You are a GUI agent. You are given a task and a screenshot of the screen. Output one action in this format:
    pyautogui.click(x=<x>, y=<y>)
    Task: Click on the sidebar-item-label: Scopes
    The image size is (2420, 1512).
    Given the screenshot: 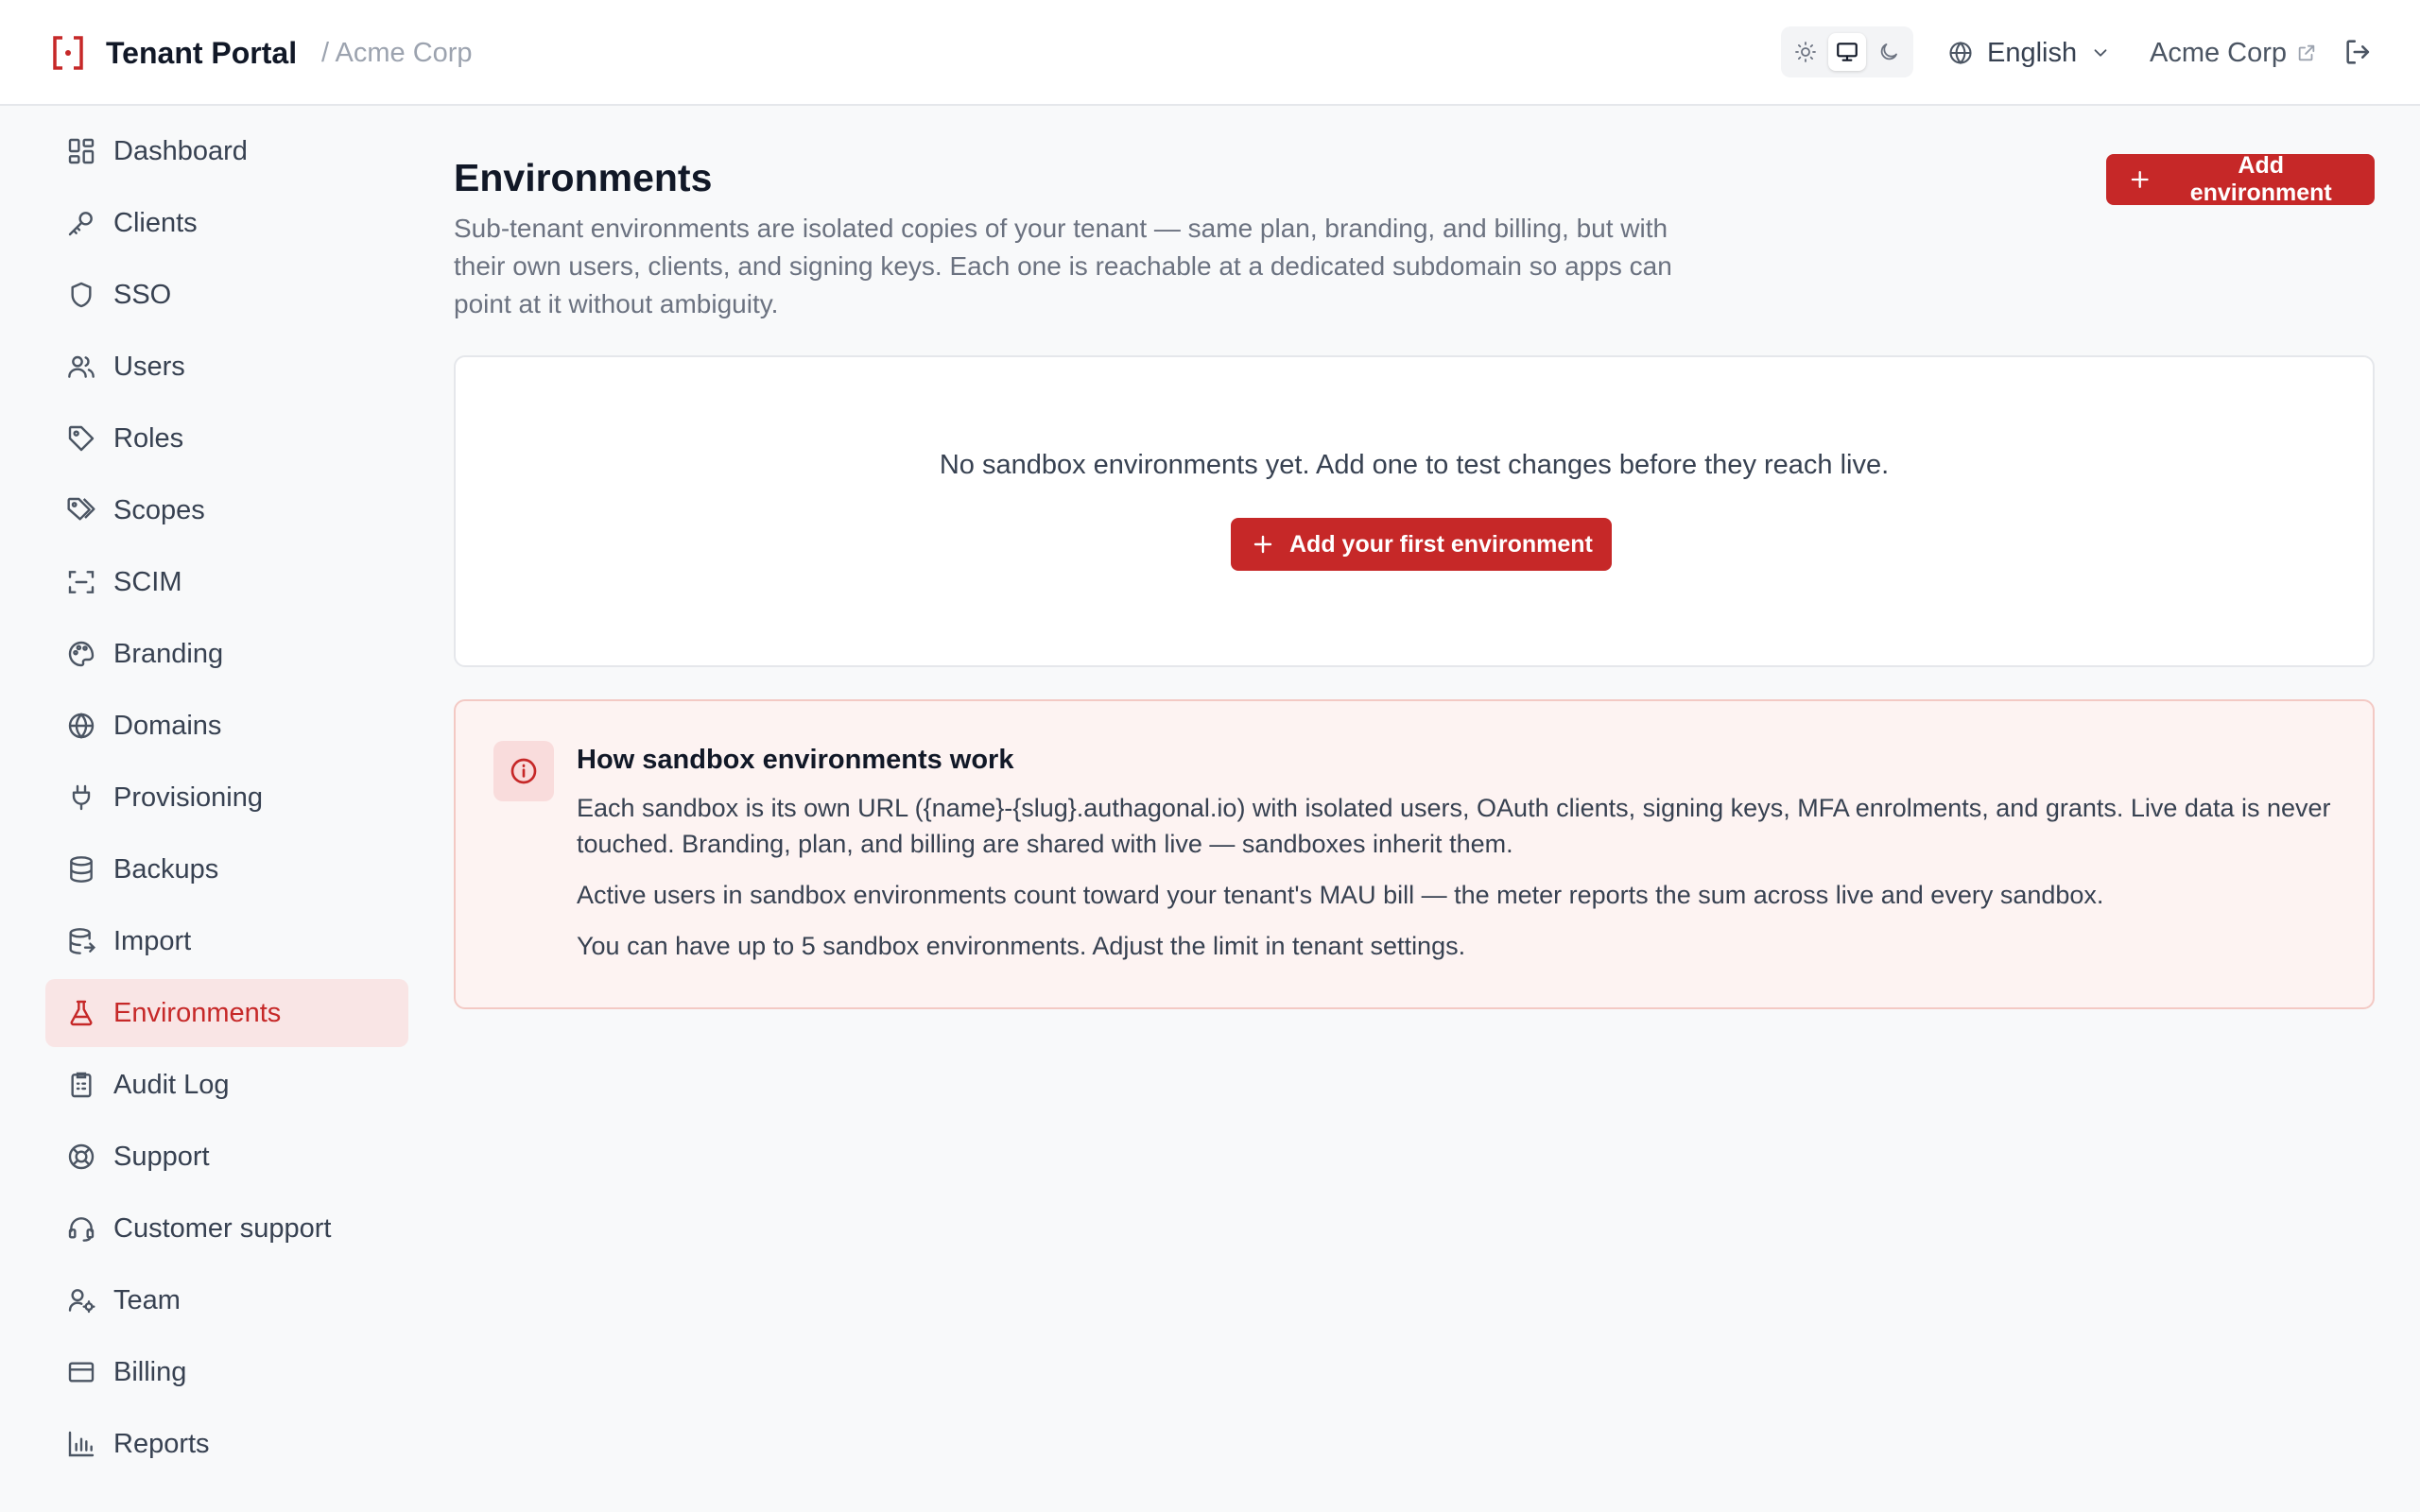 What is the action you would take?
    pyautogui.click(x=159, y=509)
    